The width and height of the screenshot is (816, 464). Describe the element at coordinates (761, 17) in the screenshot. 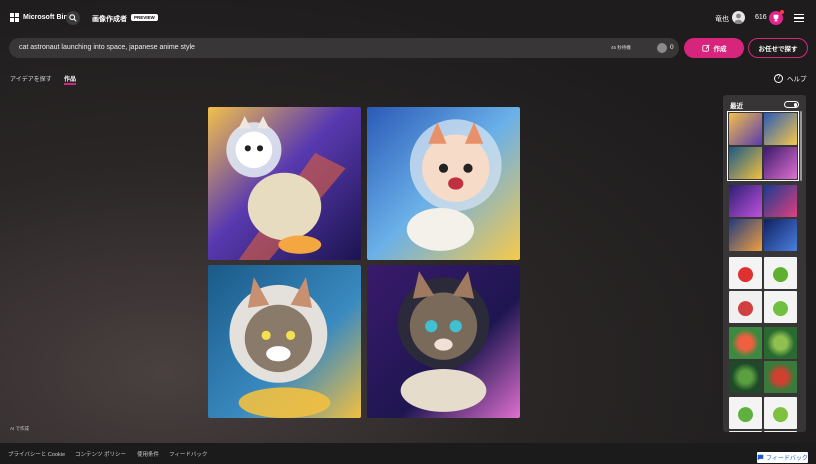

I see `rewards-points: 616` at that location.